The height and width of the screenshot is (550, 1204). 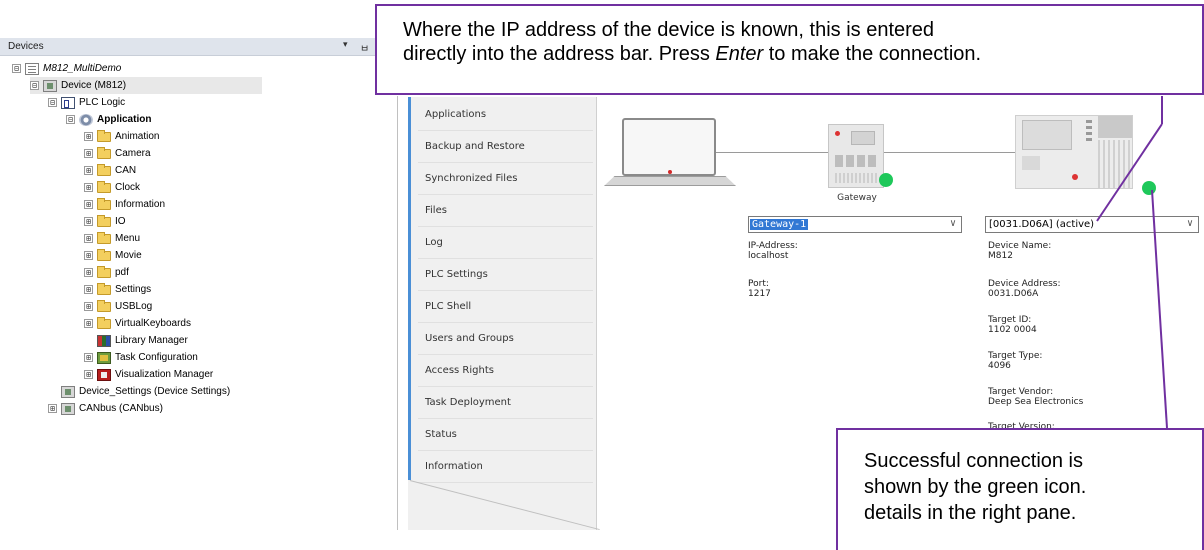 I want to click on tree-item-task-configuration: ⊞ Task Configuration, so click(x=141, y=357).